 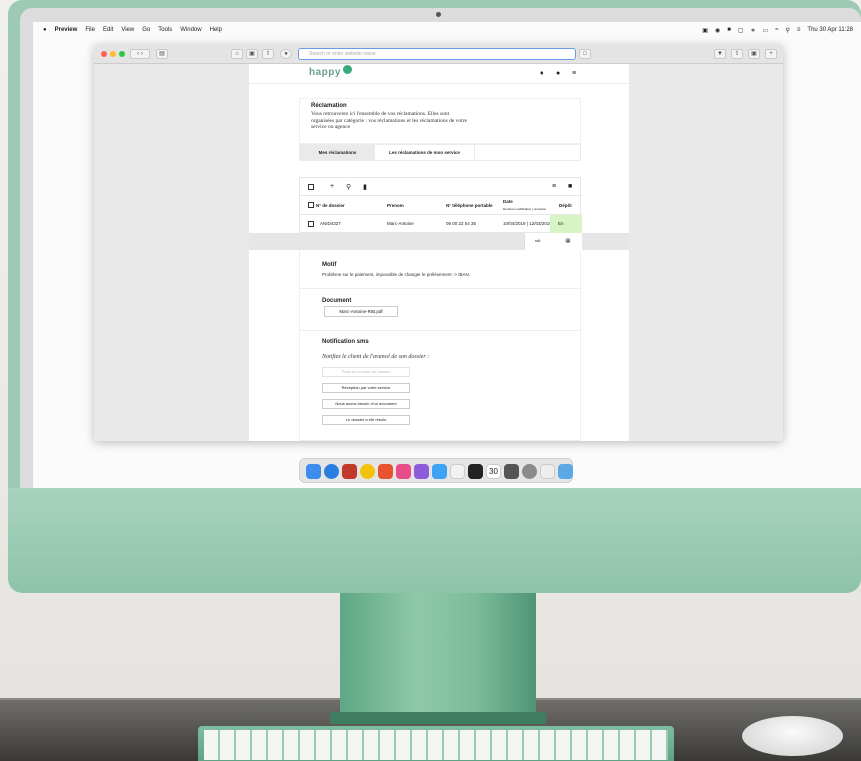 What do you see at coordinates (90, 30) in the screenshot?
I see `menu-file: File` at bounding box center [90, 30].